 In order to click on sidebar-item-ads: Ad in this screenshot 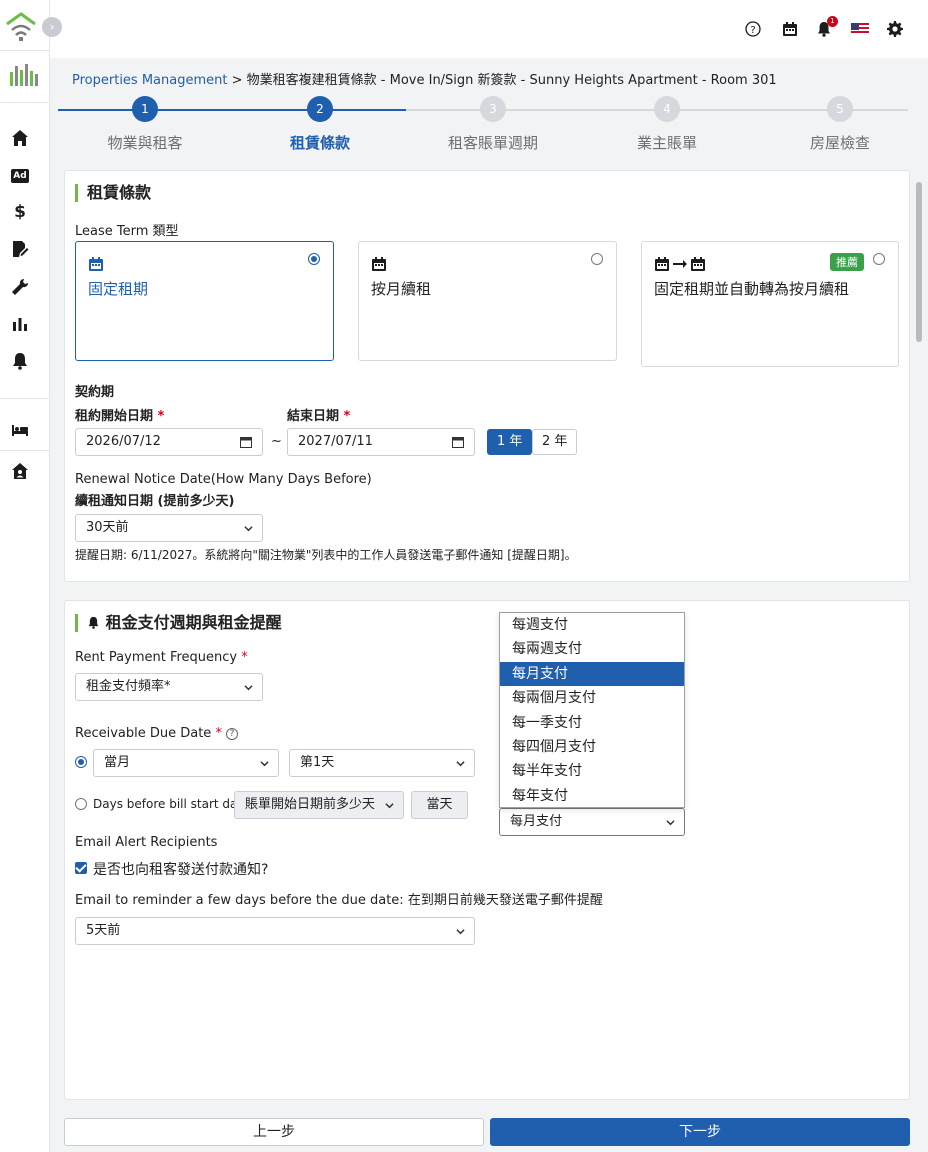, I will do `click(20, 176)`.